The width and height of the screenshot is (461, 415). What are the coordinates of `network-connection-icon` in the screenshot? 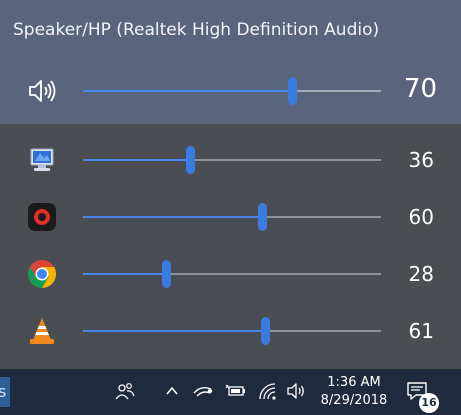 It's located at (203, 391).